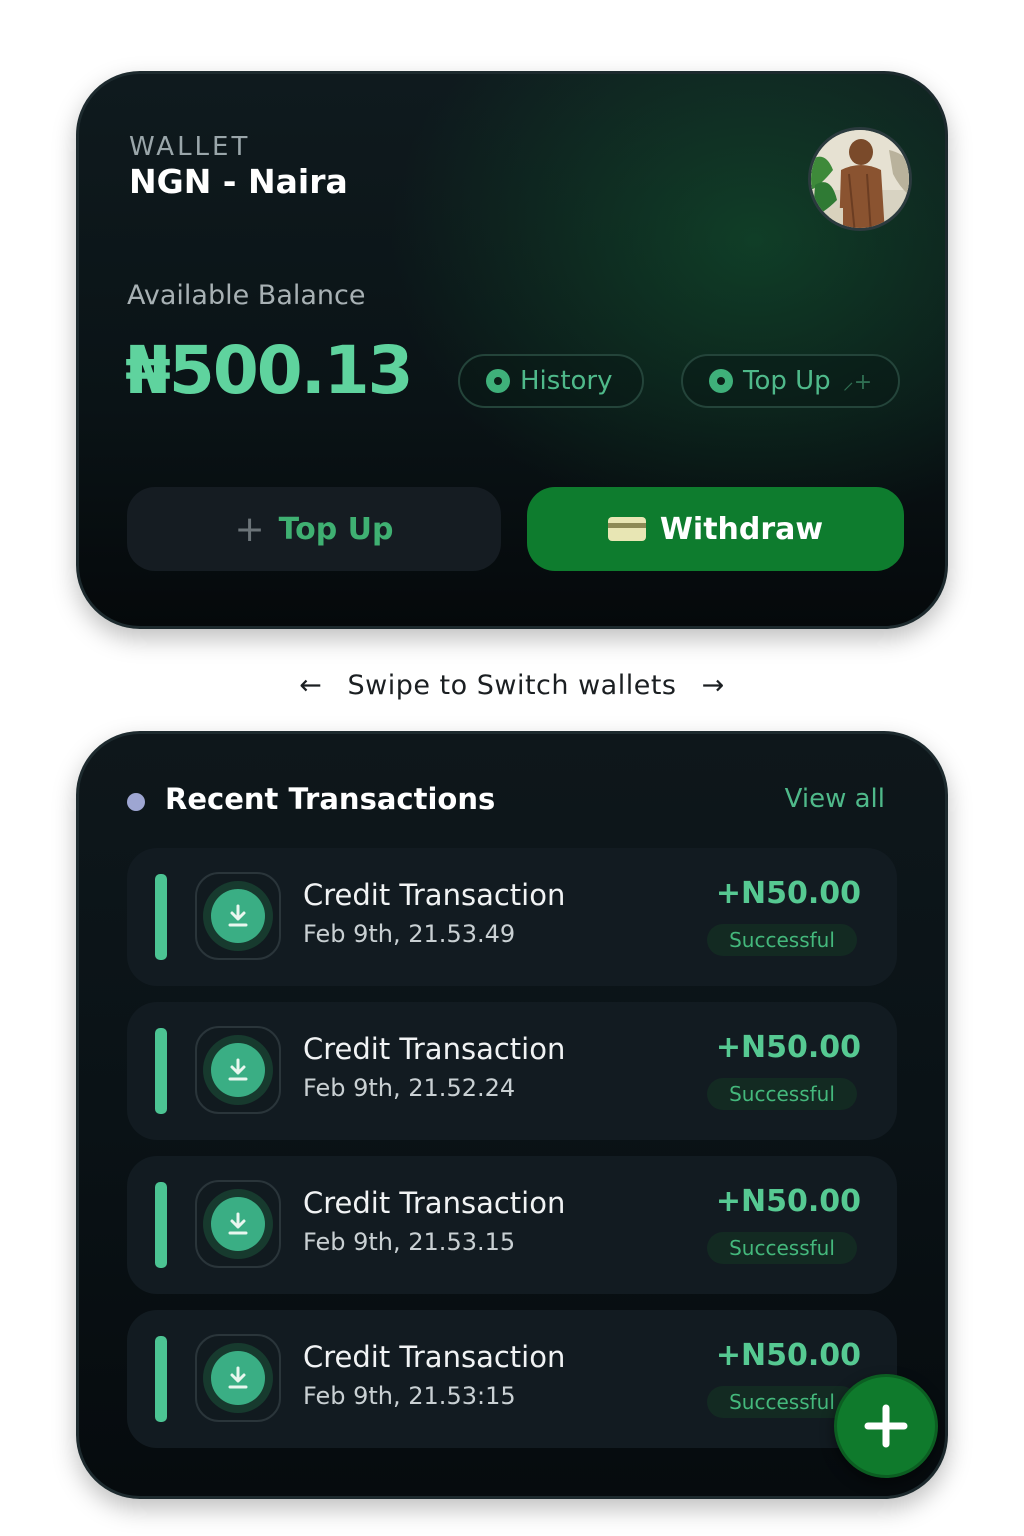 This screenshot has width=1024, height=1536. What do you see at coordinates (311, 685) in the screenshot?
I see `arrow-left-icon: ←` at bounding box center [311, 685].